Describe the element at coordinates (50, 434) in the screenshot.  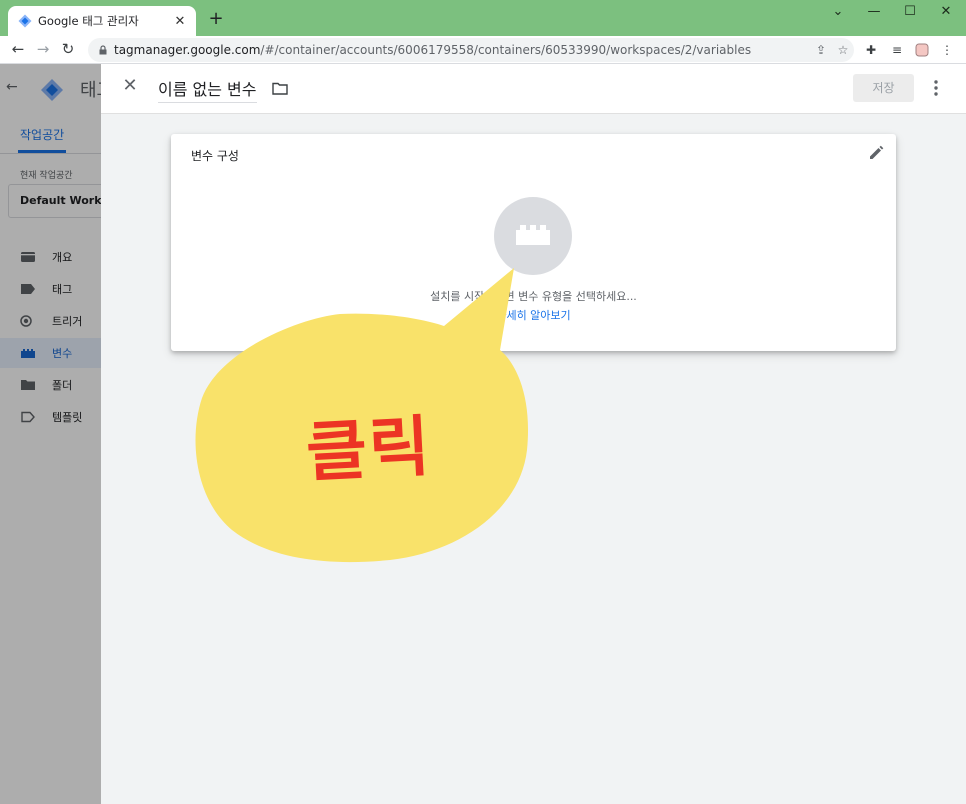
I see `modal-scrim` at that location.